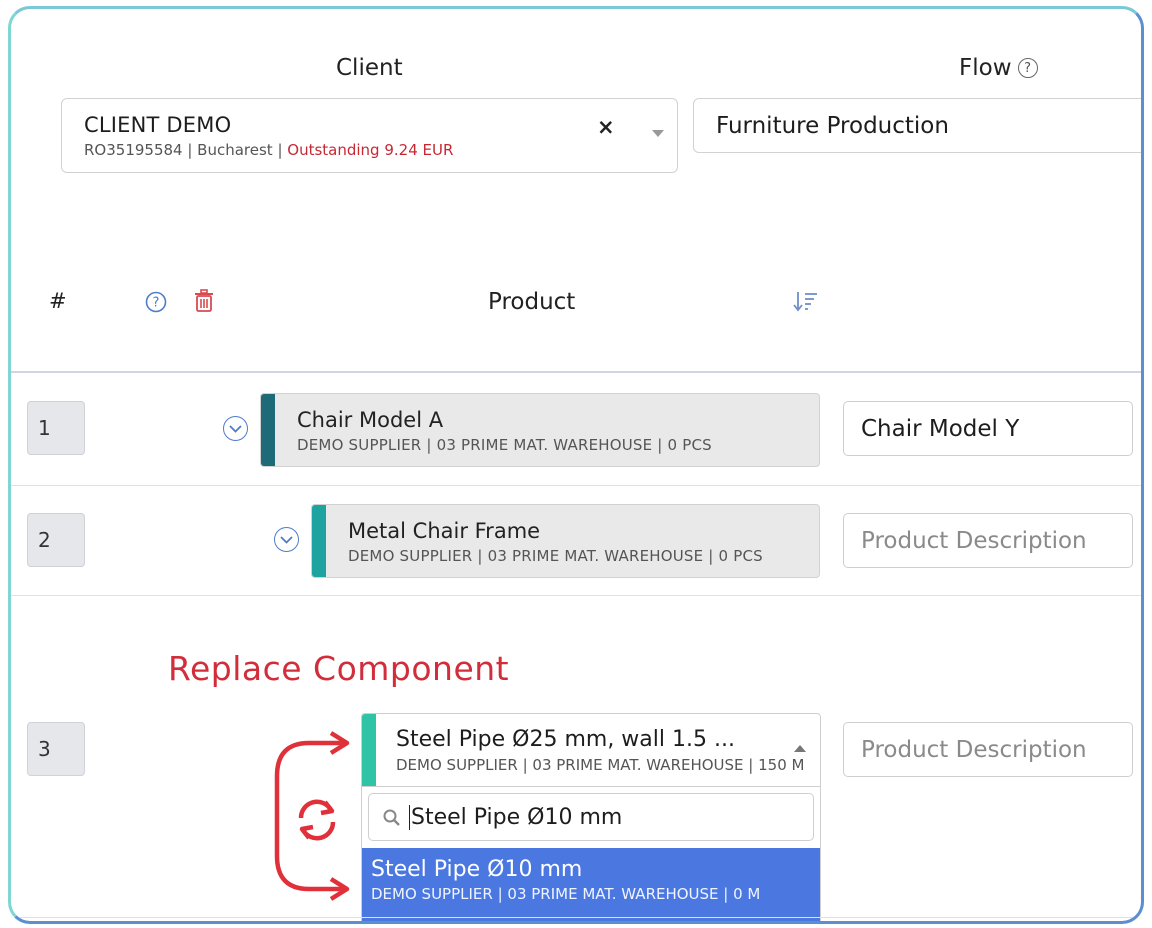 The image size is (1152, 928). I want to click on flow-select: Furniture Production, so click(917, 125).